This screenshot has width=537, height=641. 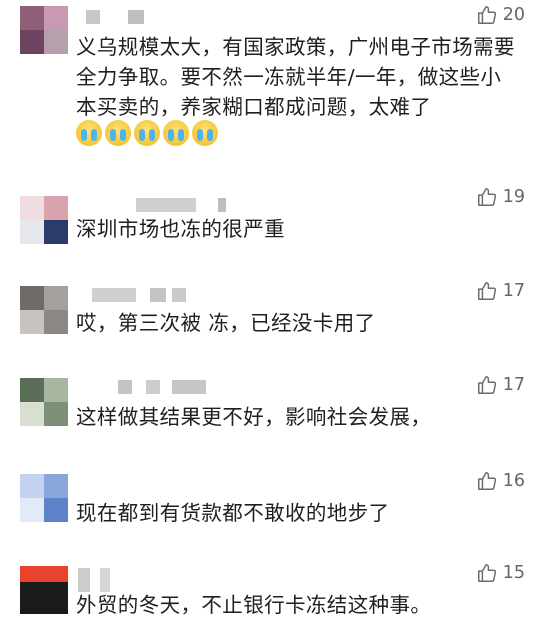 I want to click on comment-text: 这样做其结果更不好，影响社会发展，, so click(x=254, y=417).